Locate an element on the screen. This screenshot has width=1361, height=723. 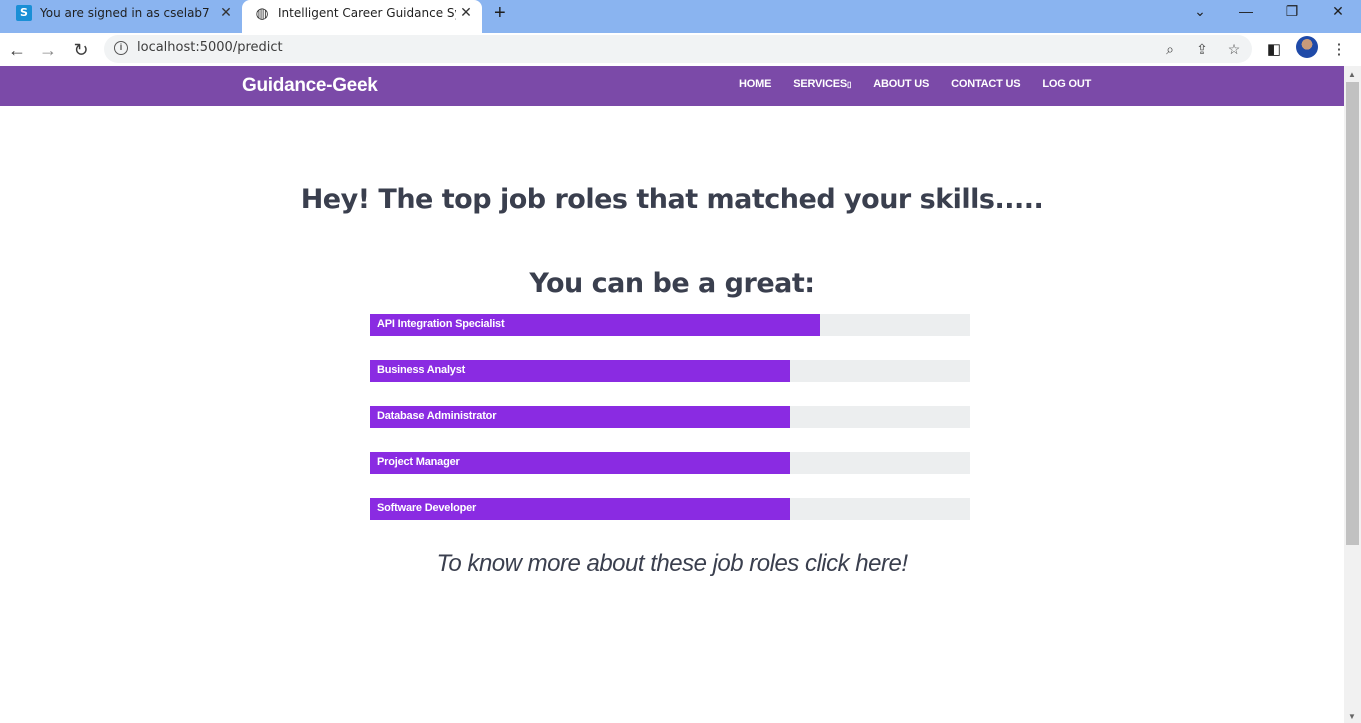
forward-button: → is located at coordinates (48, 50).